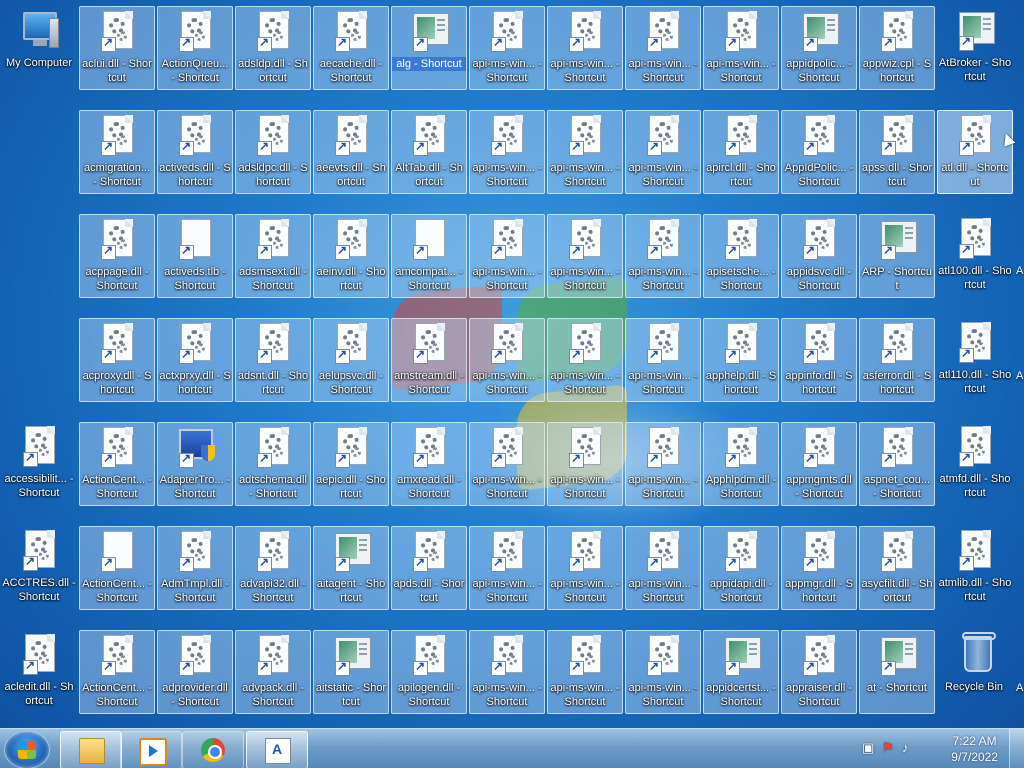  I want to click on desktop-icon: aitagent - Shortcut, so click(351, 568).